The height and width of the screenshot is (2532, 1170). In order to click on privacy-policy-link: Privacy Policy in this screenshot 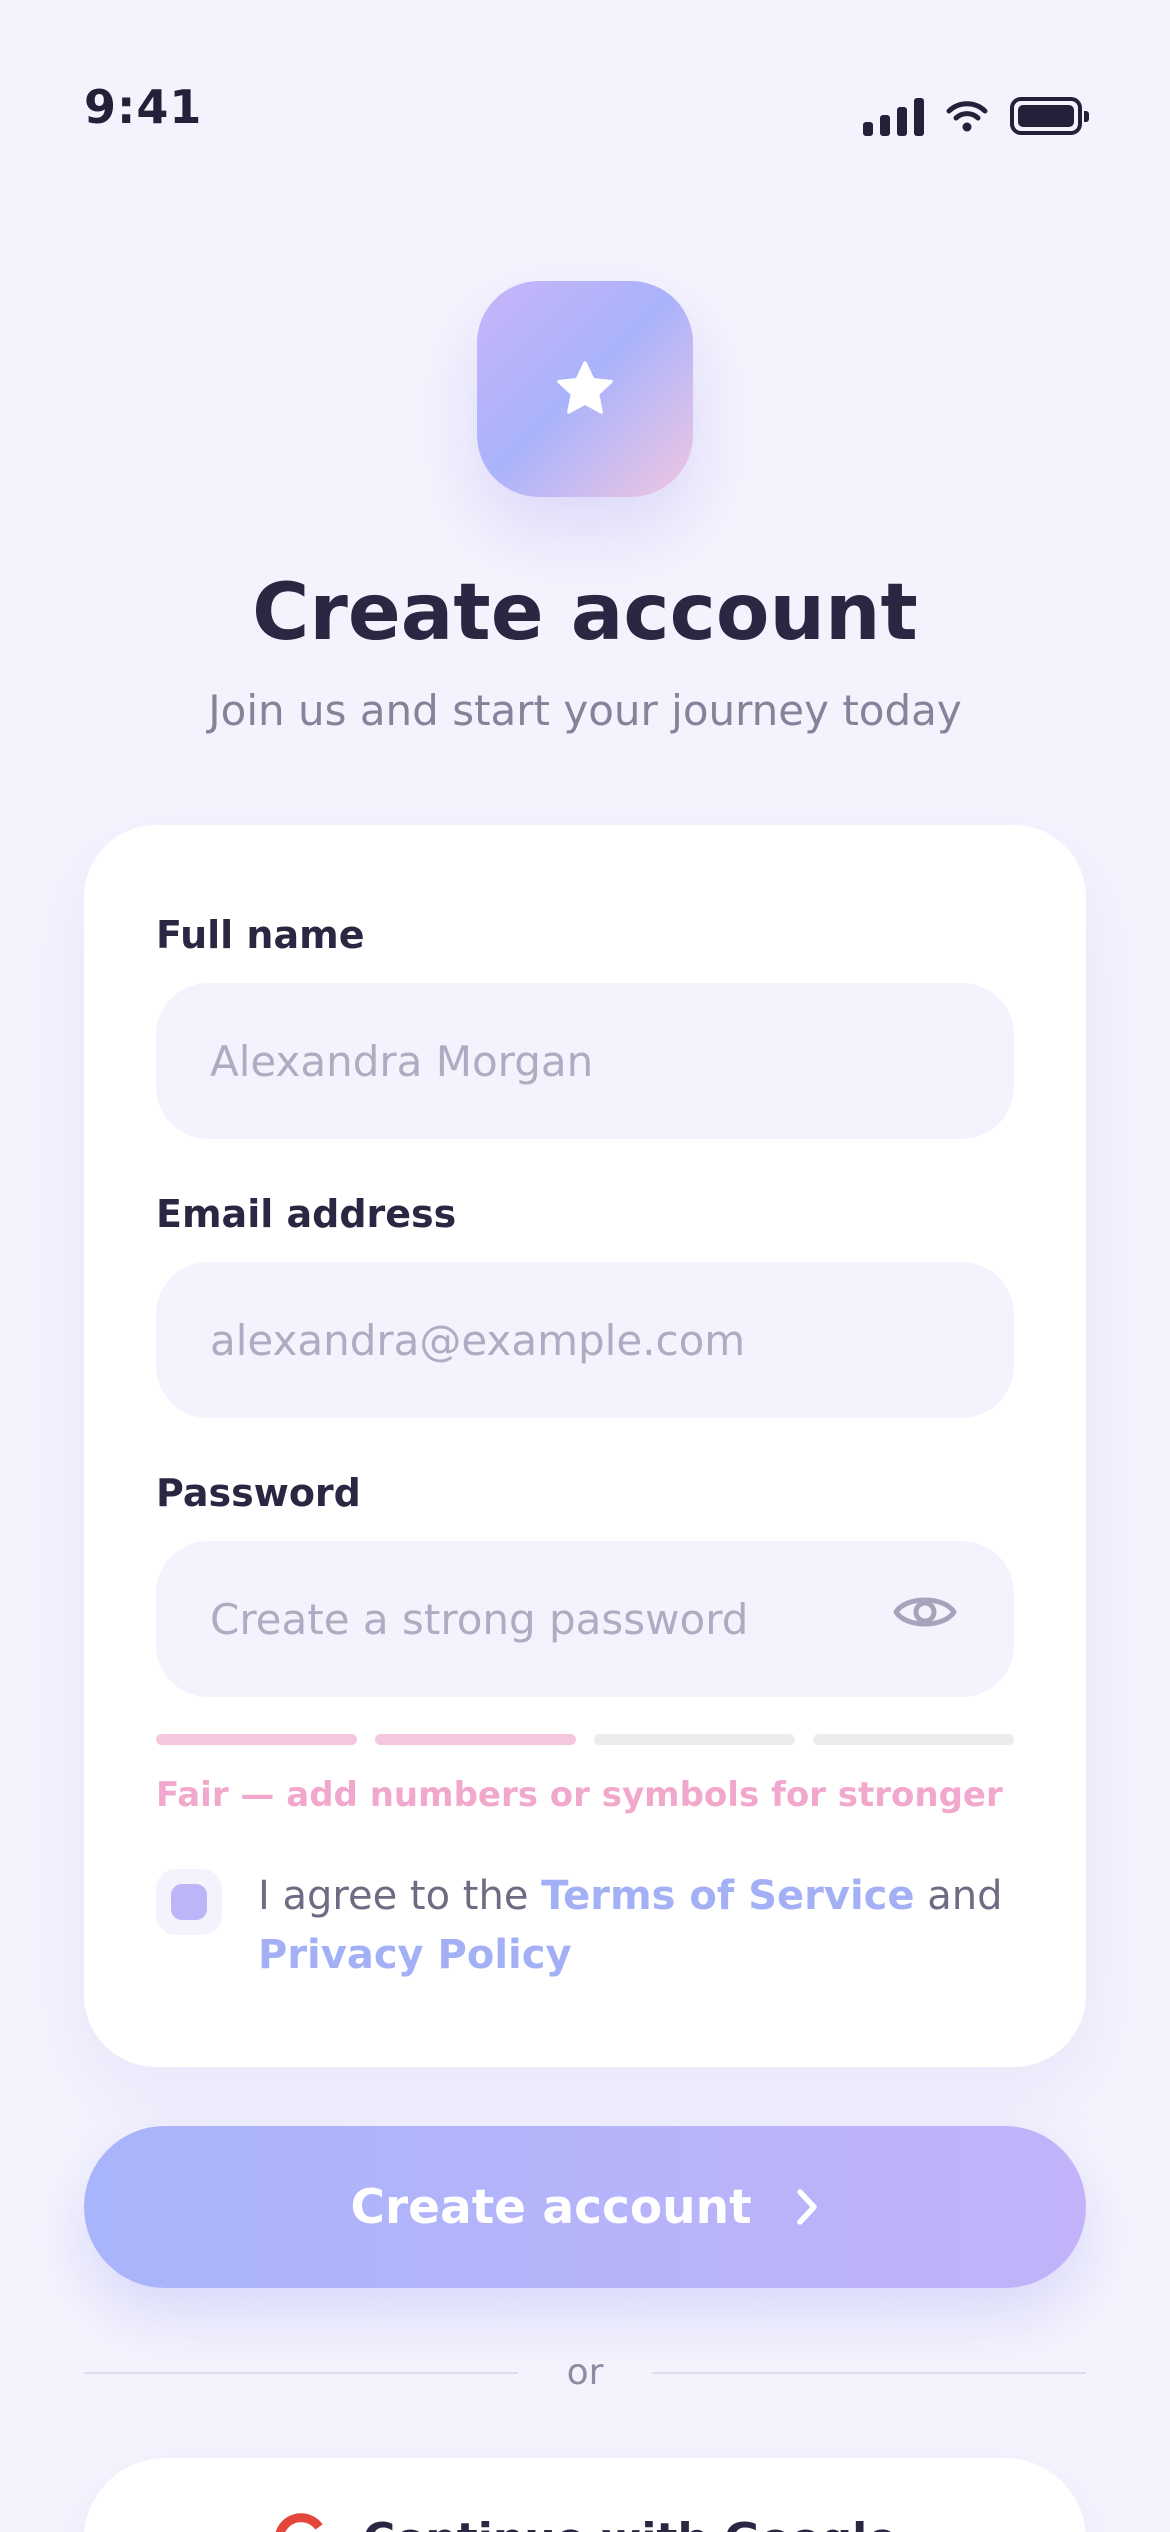, I will do `click(415, 1955)`.